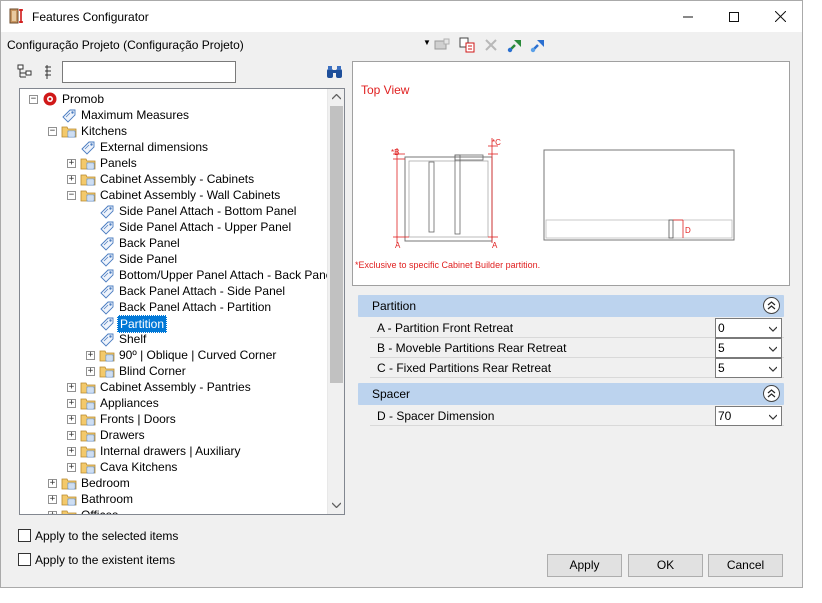  I want to click on tree-item: Back Panel Attach - Side Panel, so click(174, 291).